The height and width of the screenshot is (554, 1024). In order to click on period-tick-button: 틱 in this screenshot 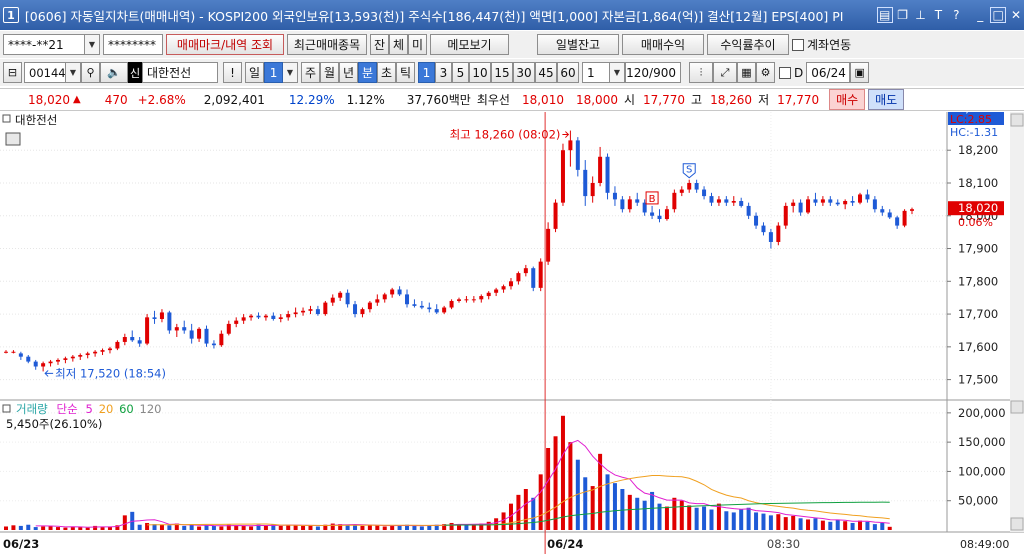, I will do `click(405, 72)`.